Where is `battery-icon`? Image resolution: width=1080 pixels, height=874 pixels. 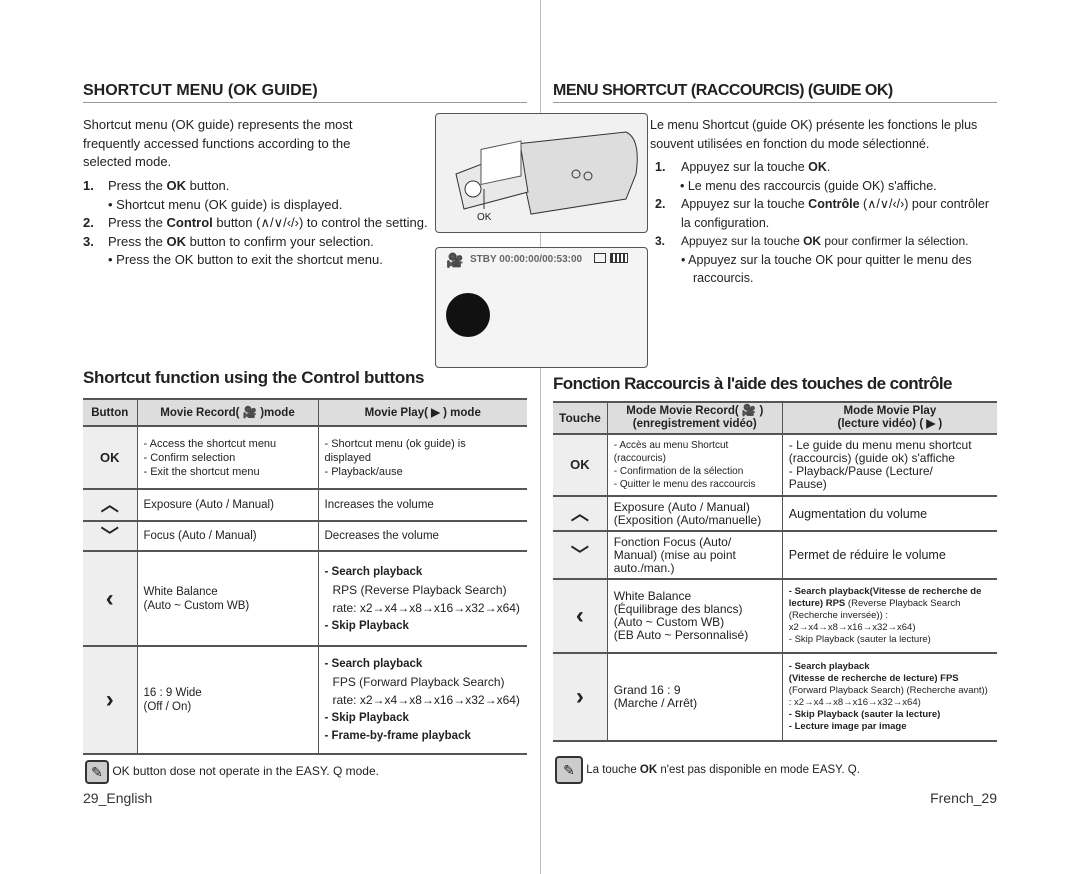 battery-icon is located at coordinates (619, 258).